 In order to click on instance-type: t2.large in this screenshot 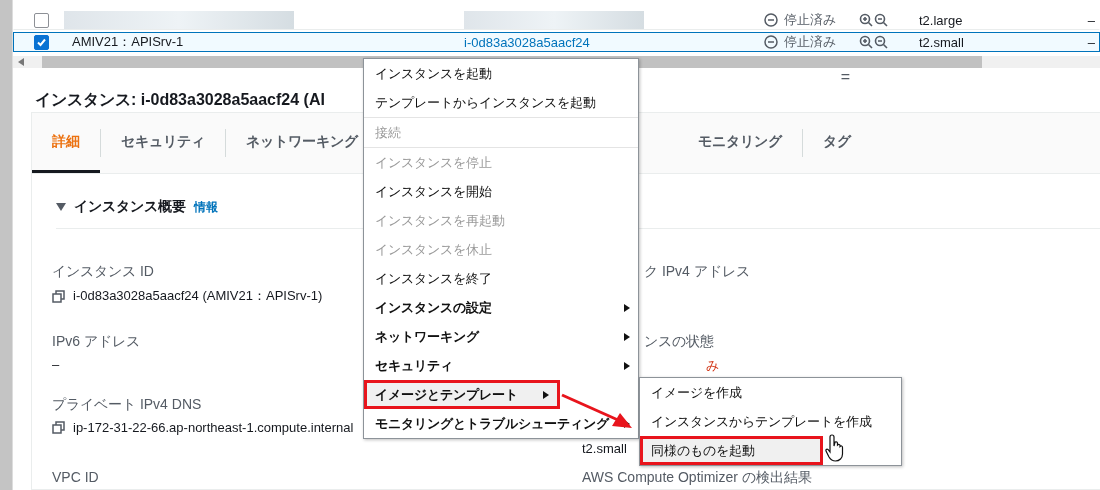, I will do `click(941, 20)`.